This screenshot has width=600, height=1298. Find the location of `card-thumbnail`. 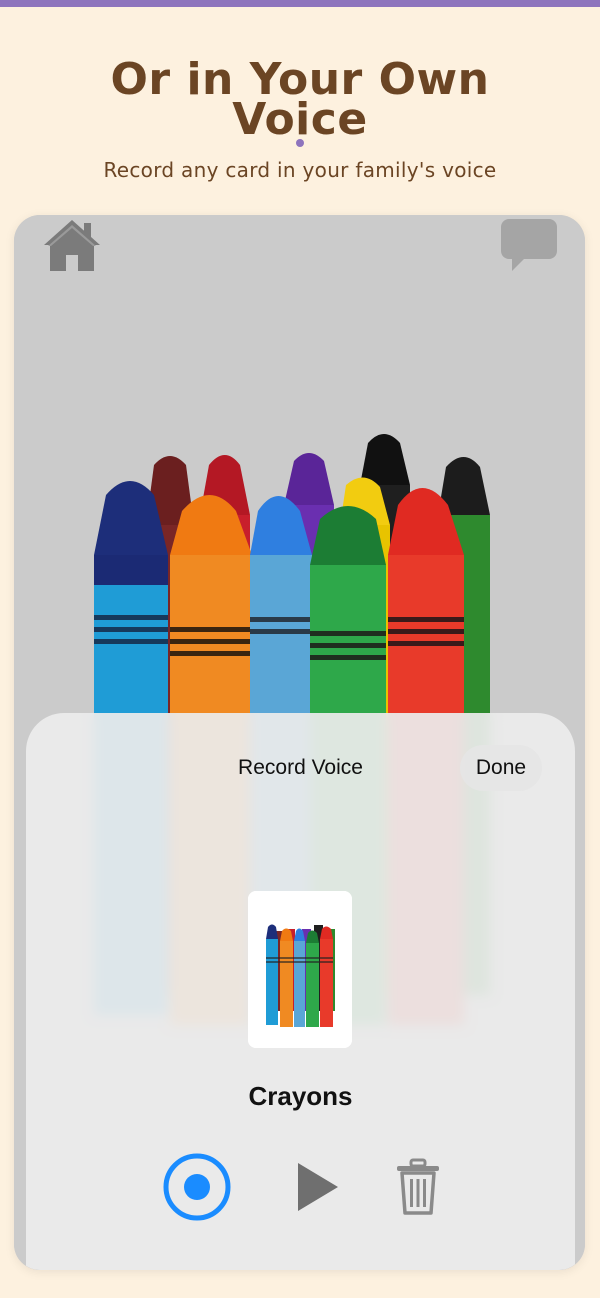

card-thumbnail is located at coordinates (300, 969).